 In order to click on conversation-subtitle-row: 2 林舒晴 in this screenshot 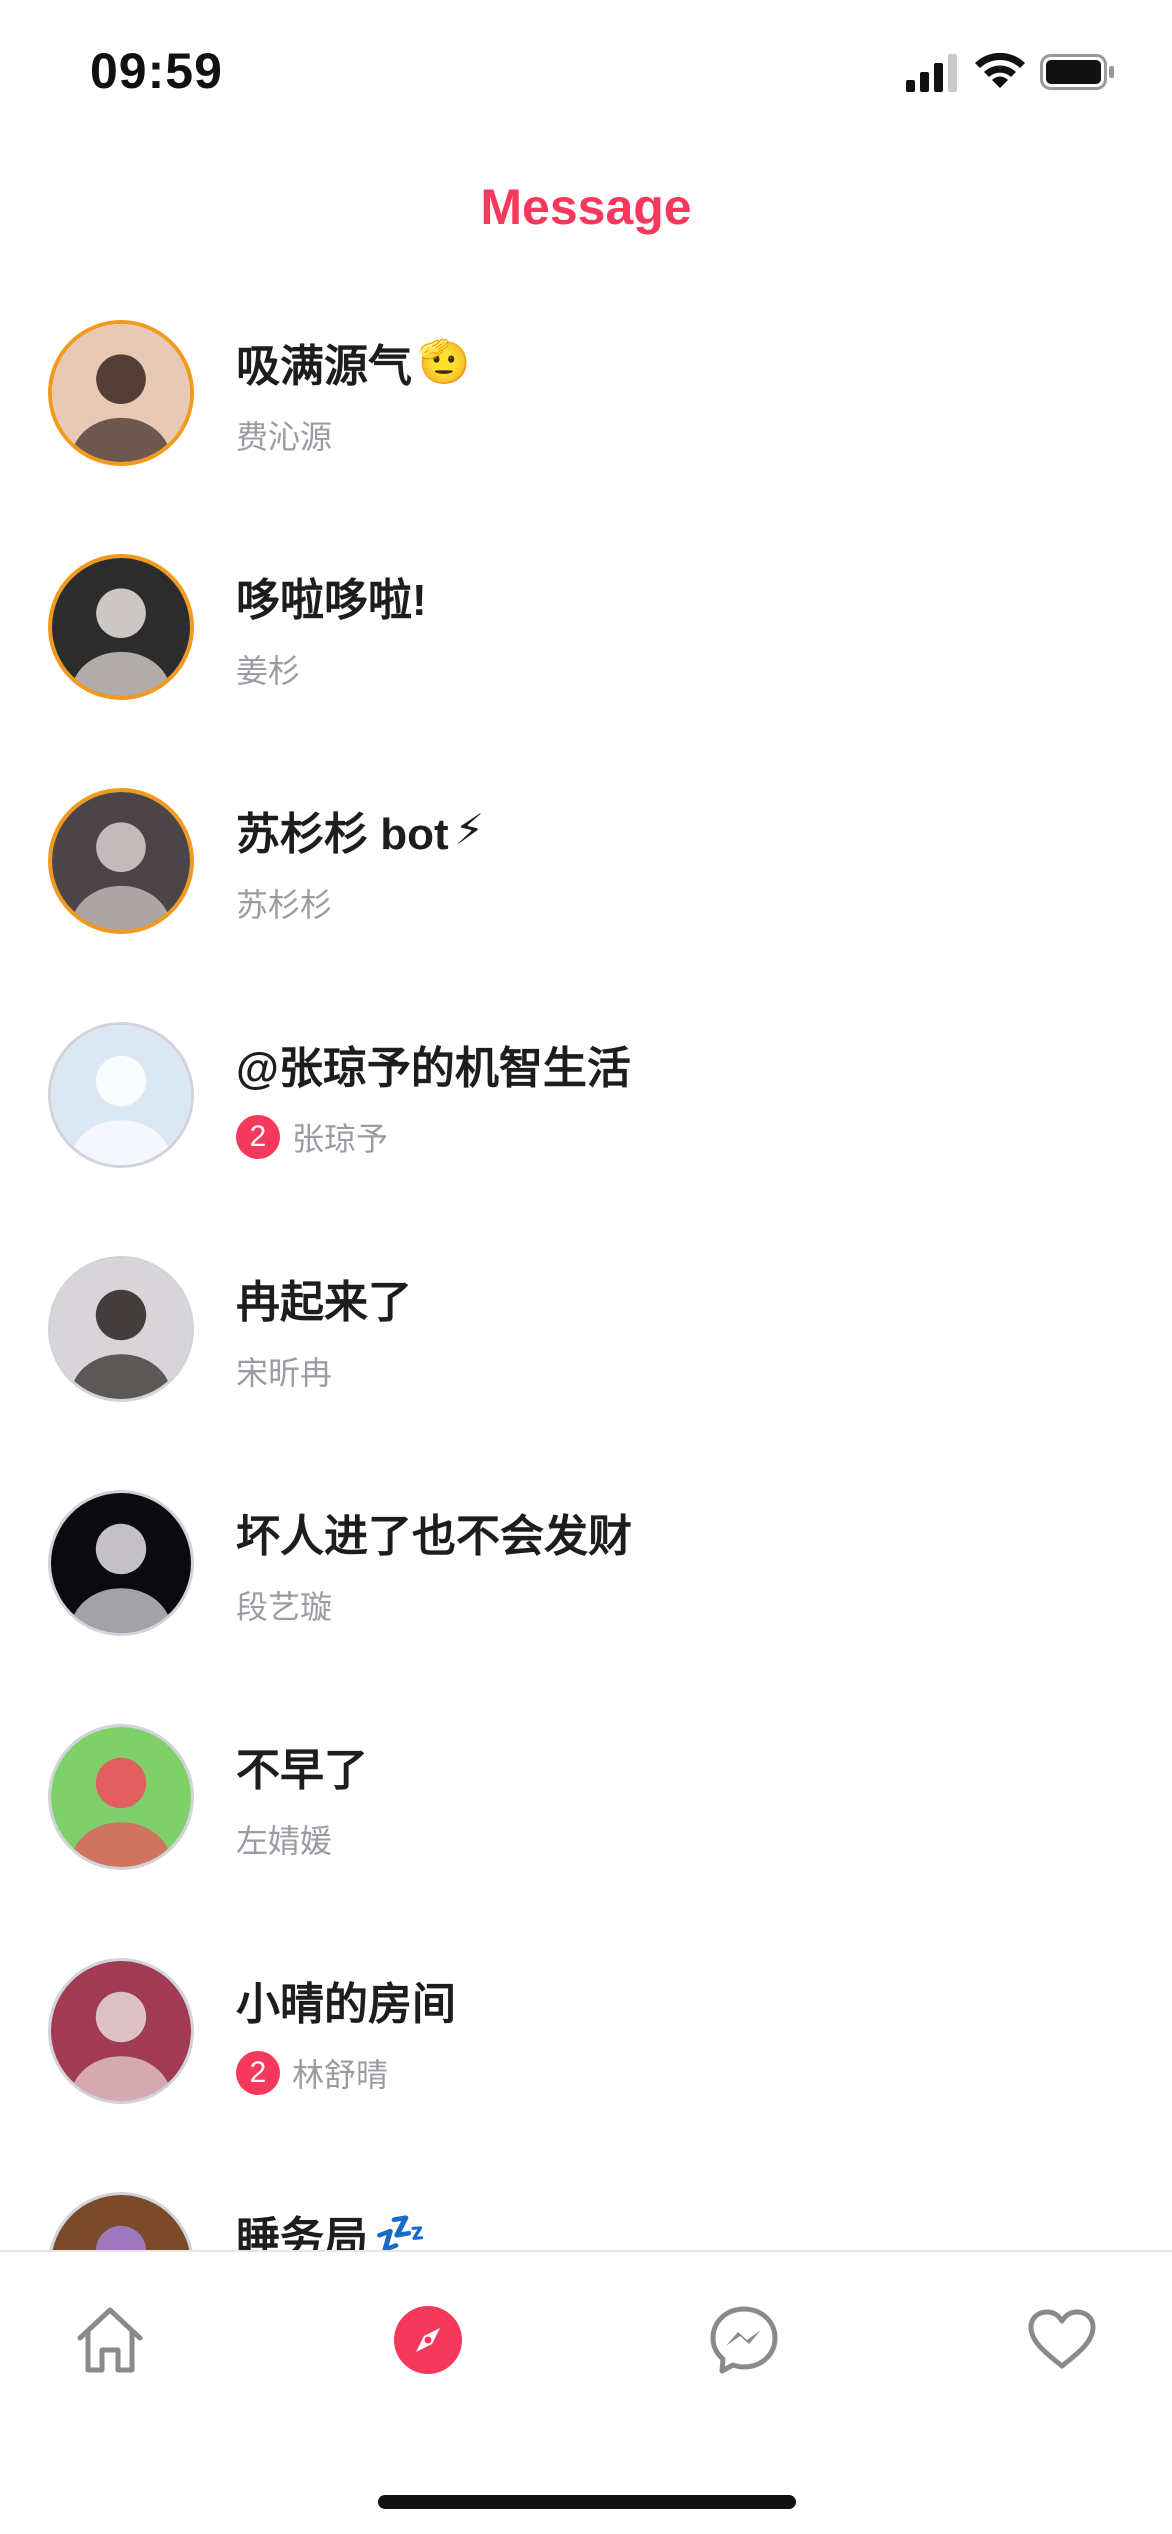, I will do `click(312, 2073)`.